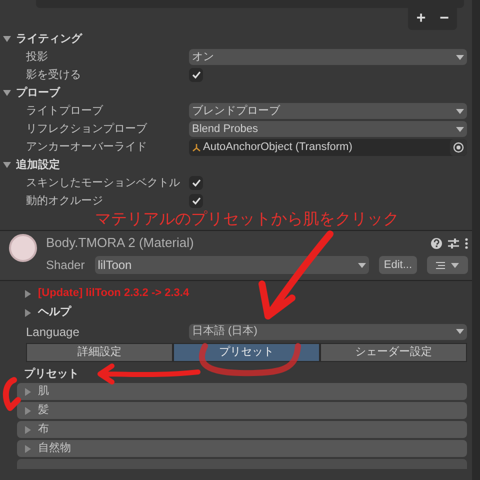 The width and height of the screenshot is (480, 480). Describe the element at coordinates (247, 220) in the screenshot. I see `annotation-text: マテリアルのプリセットから肌をクリック` at that location.